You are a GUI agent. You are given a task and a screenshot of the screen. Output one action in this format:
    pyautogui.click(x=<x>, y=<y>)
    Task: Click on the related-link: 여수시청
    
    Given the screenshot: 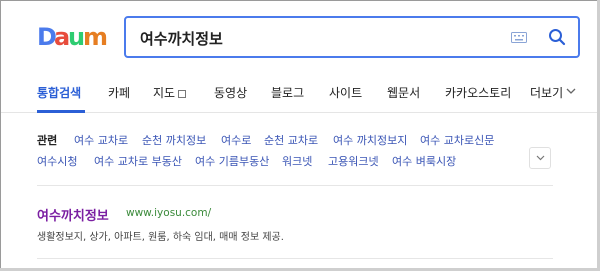 What is the action you would take?
    pyautogui.click(x=57, y=161)
    